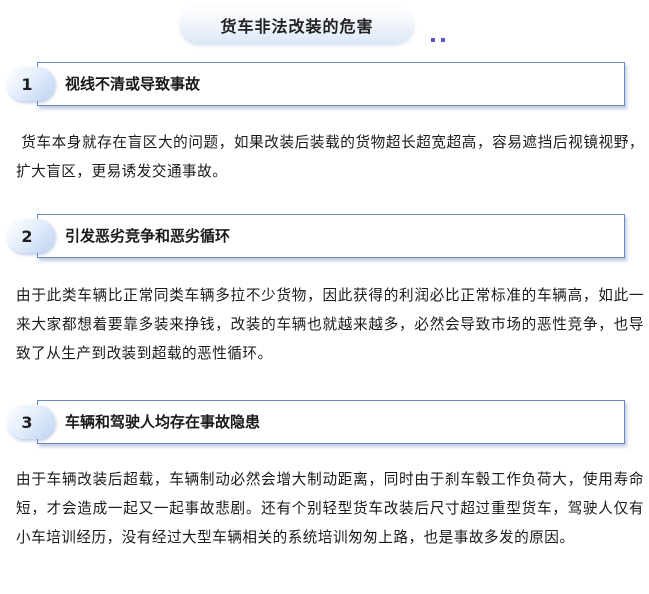 This screenshot has height=594, width=649. I want to click on section-header-2: 2 引发恶劣竞争和恶劣循环, so click(316, 236).